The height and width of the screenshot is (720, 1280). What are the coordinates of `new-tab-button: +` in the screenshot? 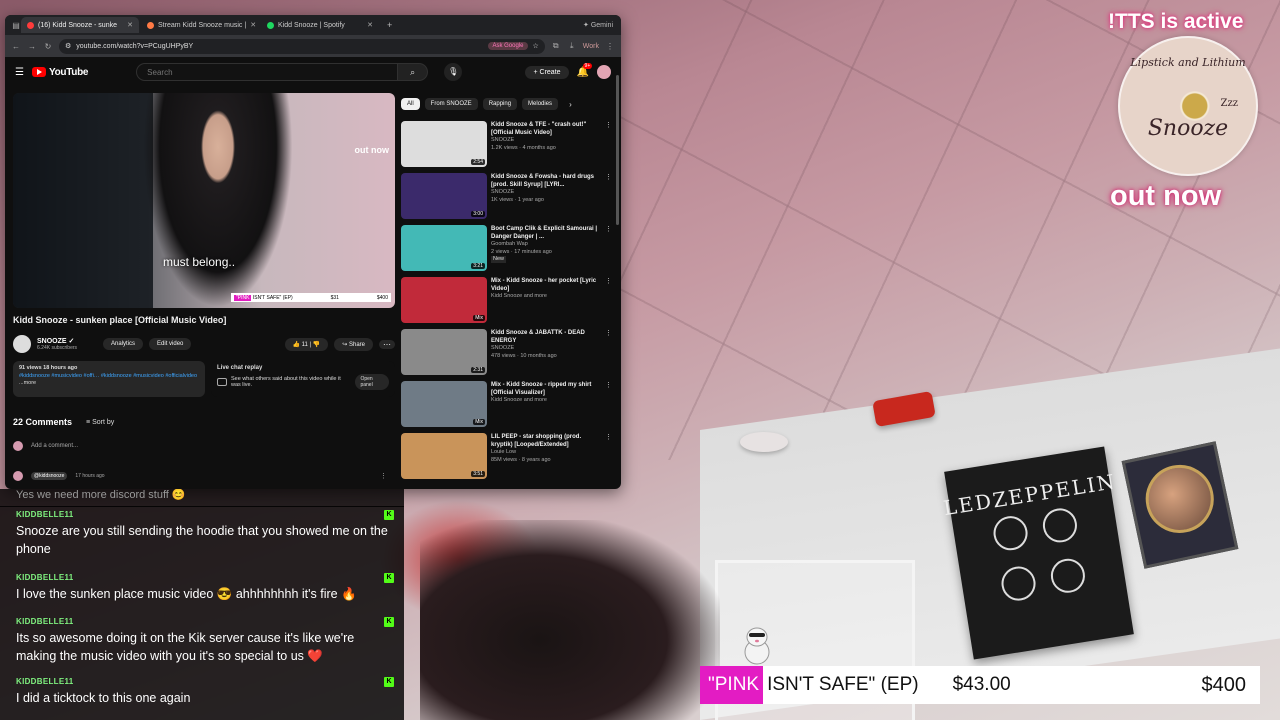 It's located at (389, 25).